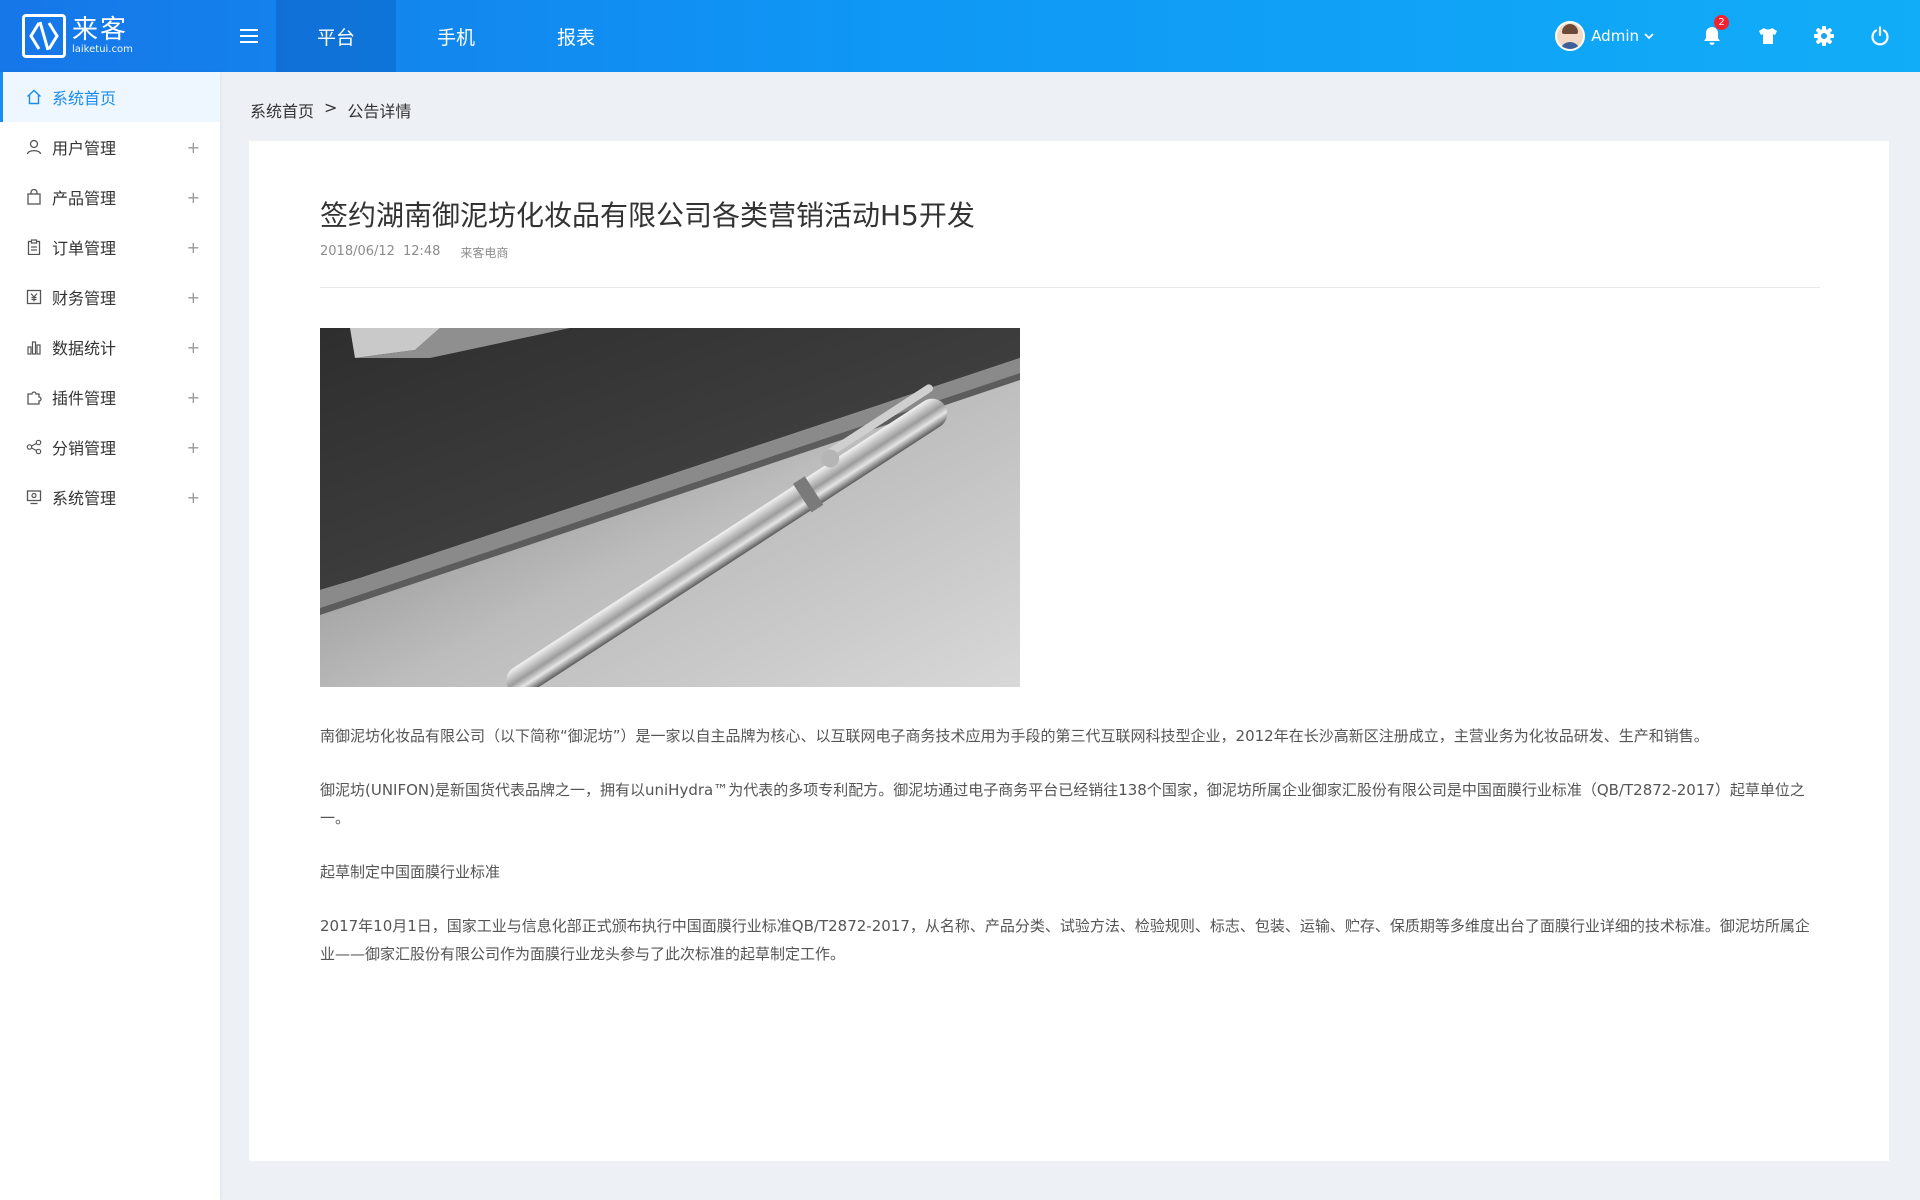 The height and width of the screenshot is (1200, 1920). I want to click on logout-button, so click(1880, 36).